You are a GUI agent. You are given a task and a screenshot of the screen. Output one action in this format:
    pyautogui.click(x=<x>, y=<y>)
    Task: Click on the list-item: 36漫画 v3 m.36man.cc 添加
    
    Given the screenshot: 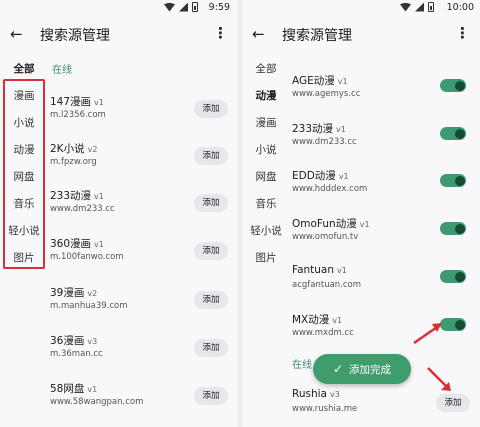 What is the action you would take?
    pyautogui.click(x=144, y=356)
    